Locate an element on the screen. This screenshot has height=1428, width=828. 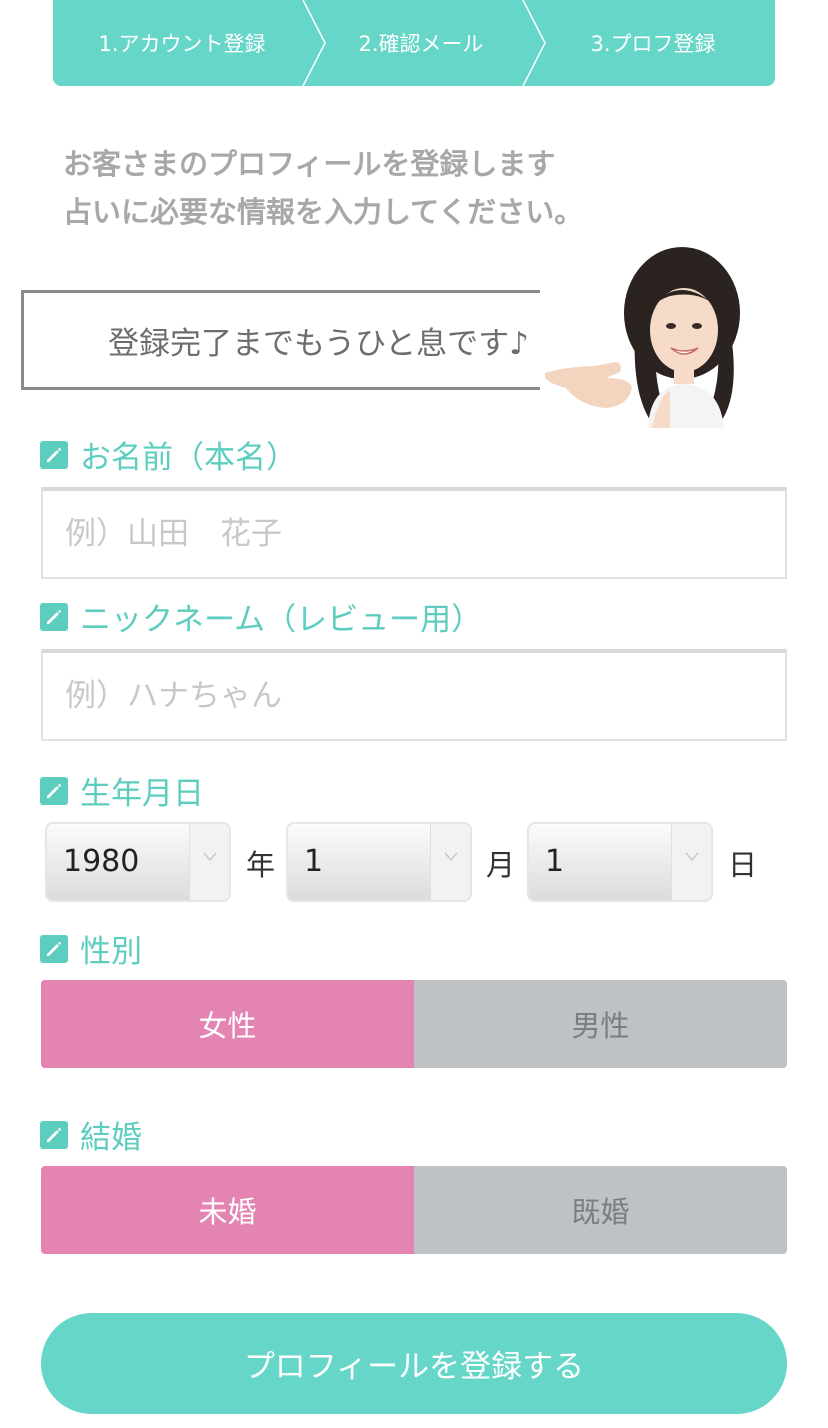
birth-month-select: 1 is located at coordinates (379, 862).